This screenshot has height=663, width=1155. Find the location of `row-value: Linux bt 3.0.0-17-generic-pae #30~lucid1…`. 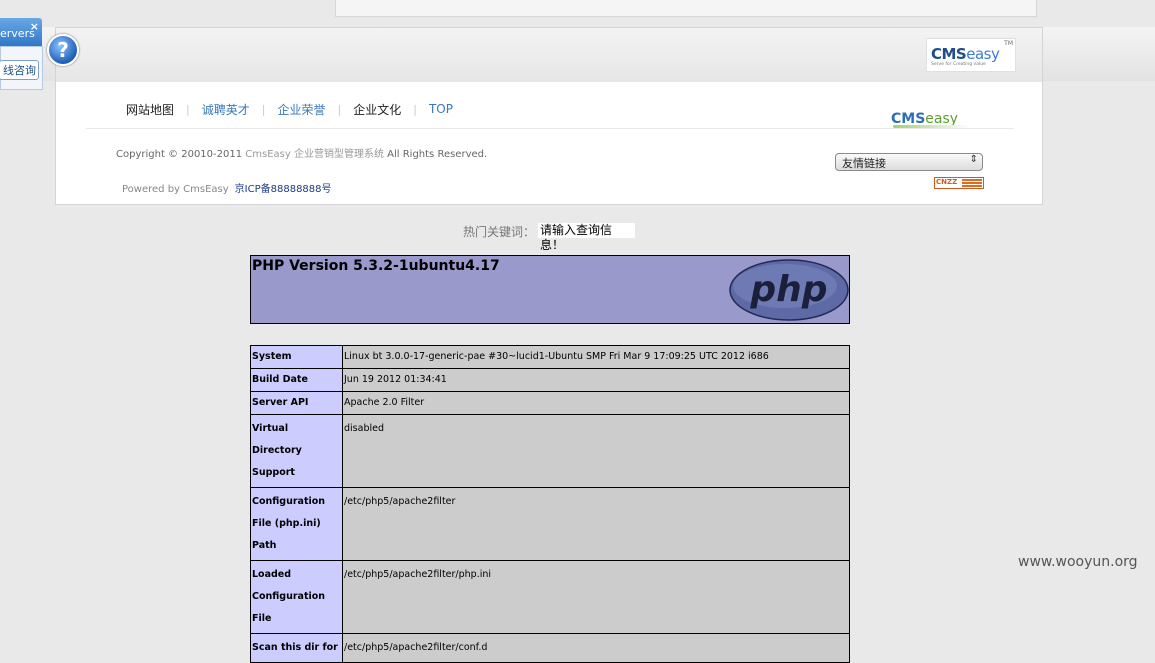

row-value: Linux bt 3.0.0-17-generic-pae #30~lucid1… is located at coordinates (596, 357).